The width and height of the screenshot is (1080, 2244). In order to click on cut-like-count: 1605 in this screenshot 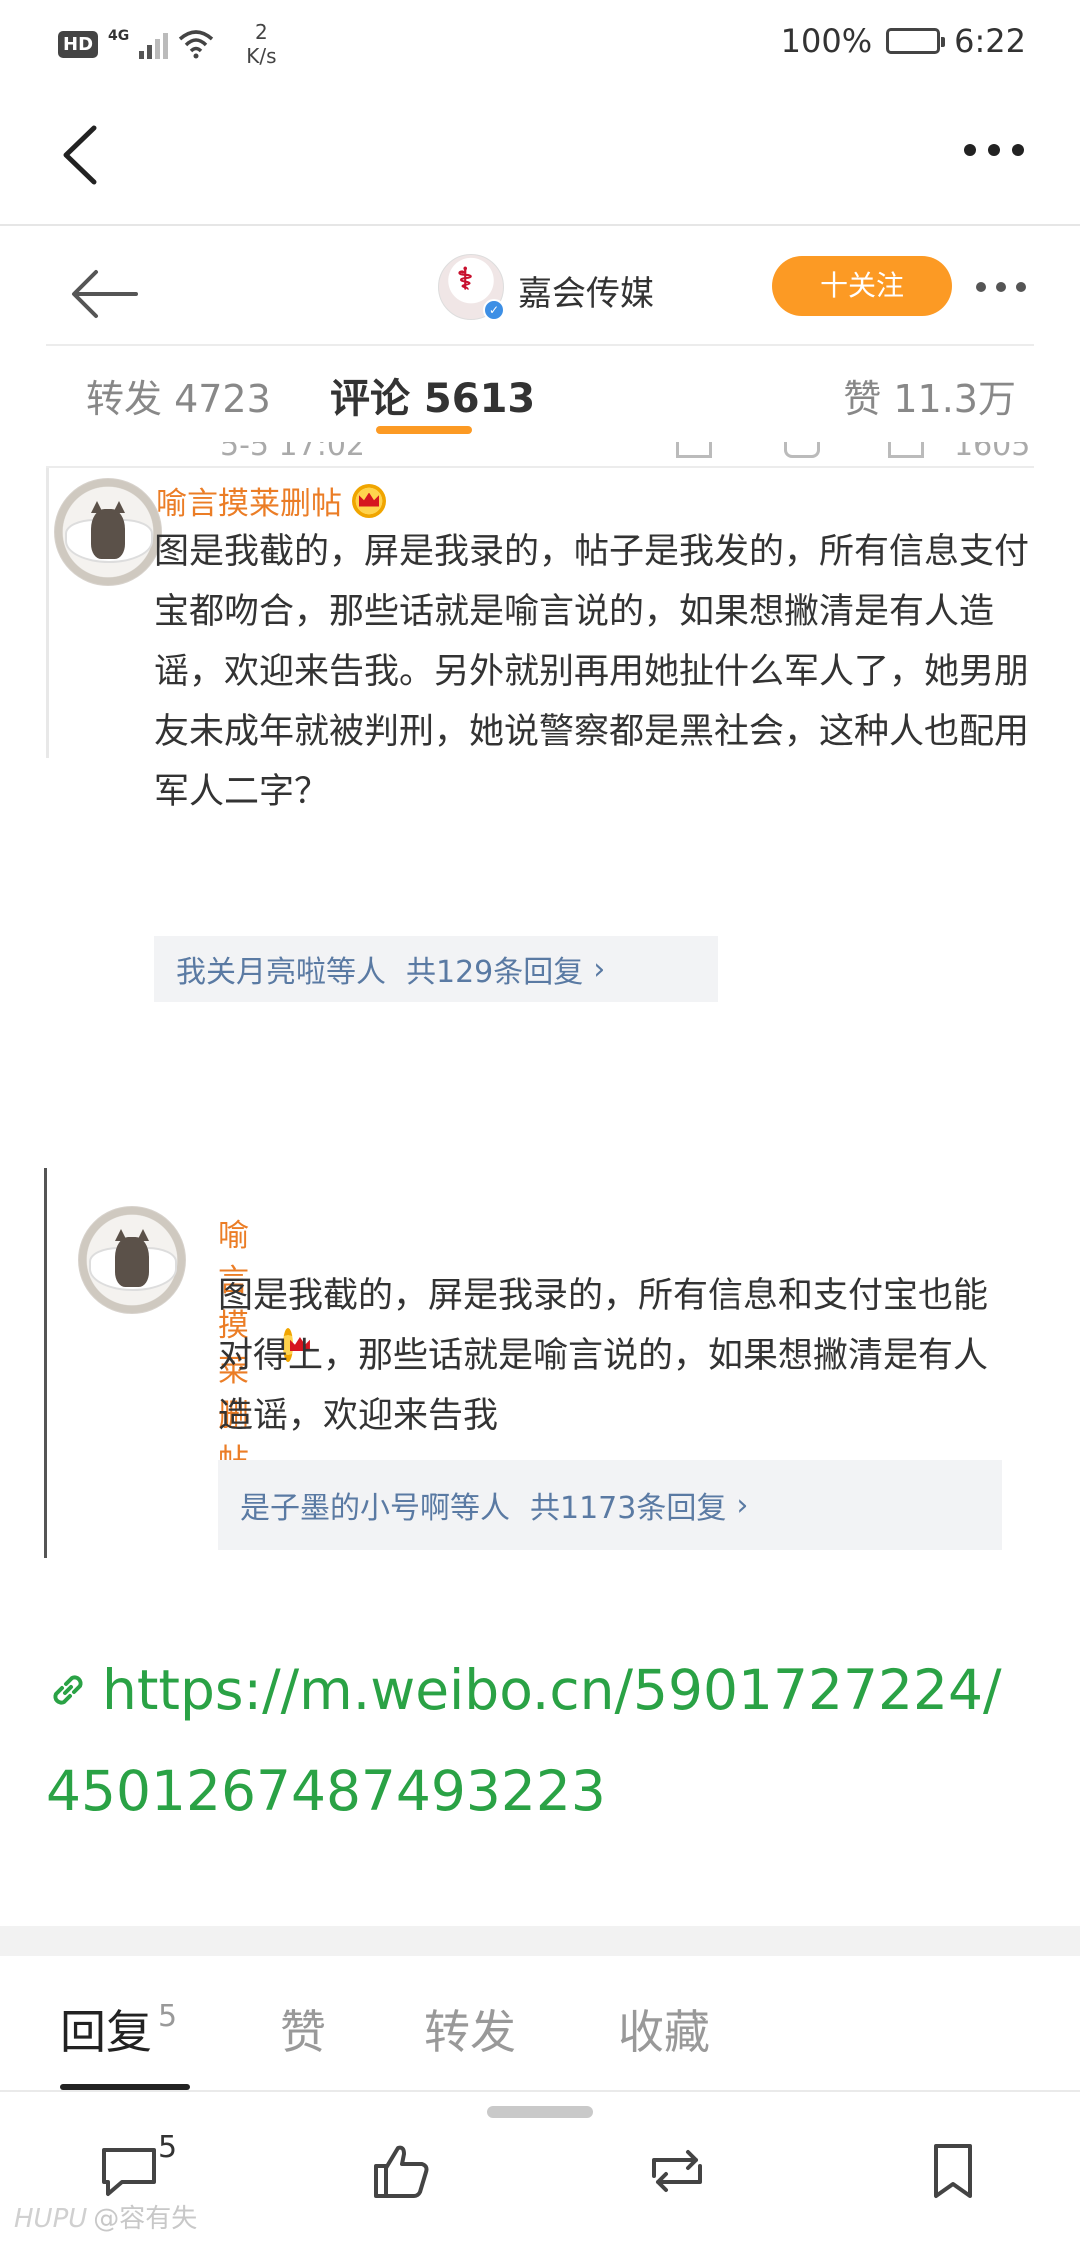, I will do `click(992, 452)`.